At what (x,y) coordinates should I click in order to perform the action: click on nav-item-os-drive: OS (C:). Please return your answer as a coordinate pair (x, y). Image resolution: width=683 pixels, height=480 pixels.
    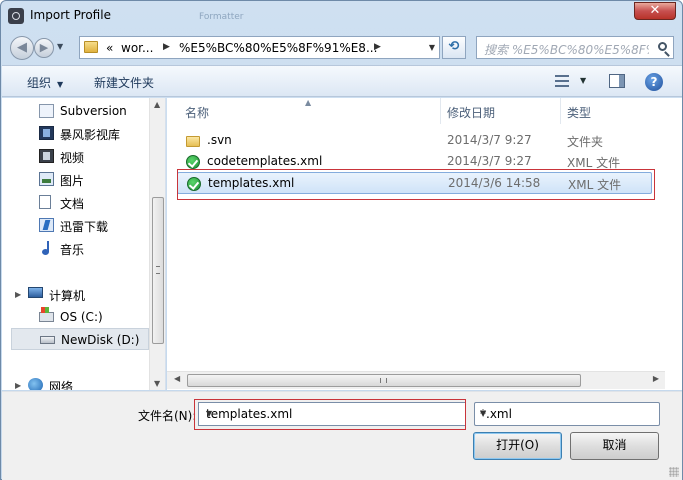
    Looking at the image, I should click on (99, 317).